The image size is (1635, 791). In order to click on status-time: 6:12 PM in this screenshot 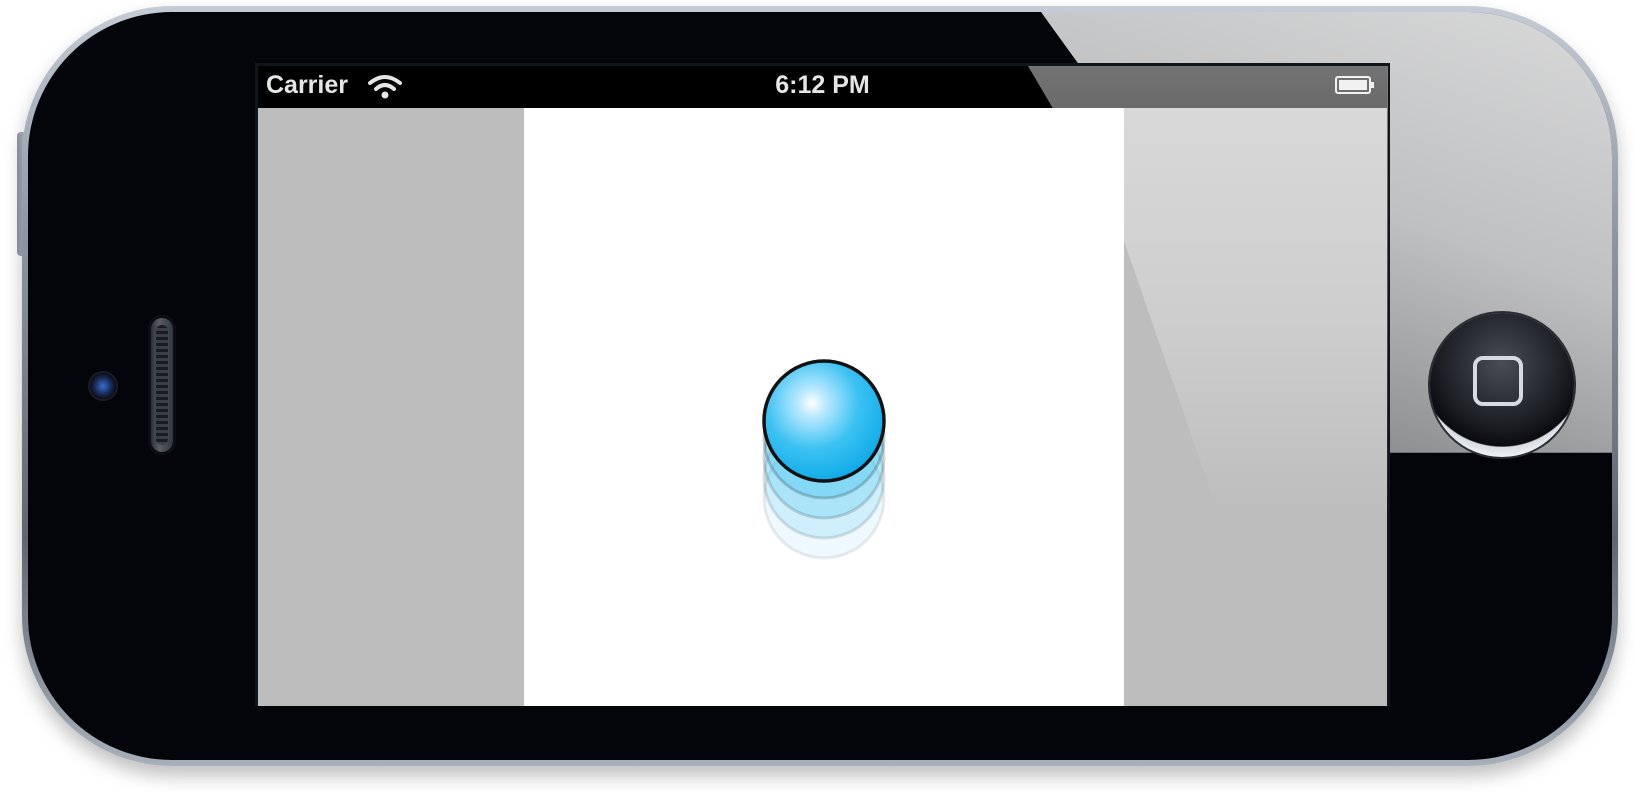, I will do `click(822, 85)`.